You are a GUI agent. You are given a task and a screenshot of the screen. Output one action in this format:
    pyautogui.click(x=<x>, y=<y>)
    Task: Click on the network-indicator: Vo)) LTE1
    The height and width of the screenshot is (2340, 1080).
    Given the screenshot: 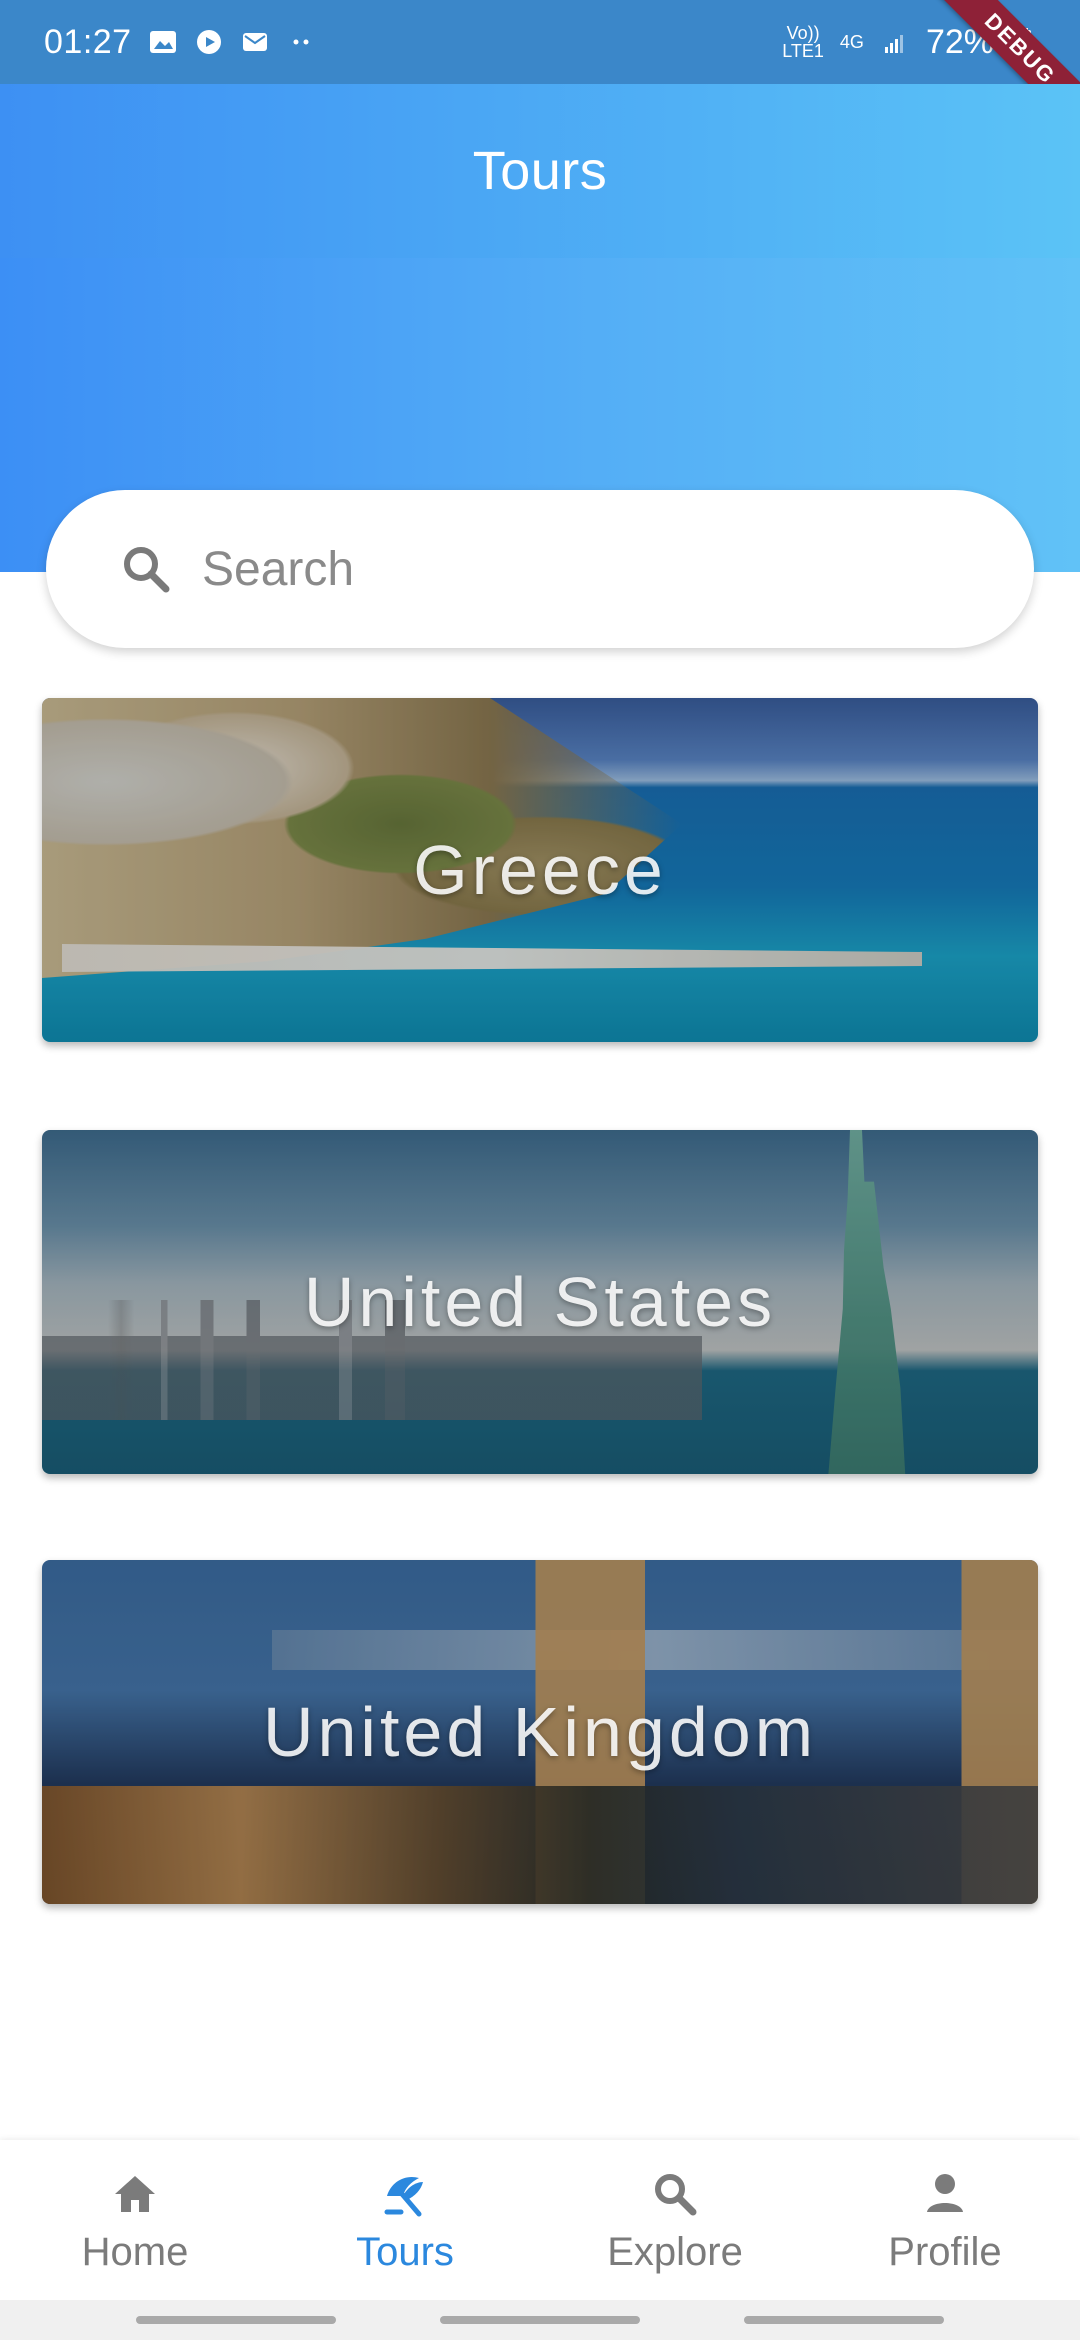 What is the action you would take?
    pyautogui.click(x=803, y=42)
    